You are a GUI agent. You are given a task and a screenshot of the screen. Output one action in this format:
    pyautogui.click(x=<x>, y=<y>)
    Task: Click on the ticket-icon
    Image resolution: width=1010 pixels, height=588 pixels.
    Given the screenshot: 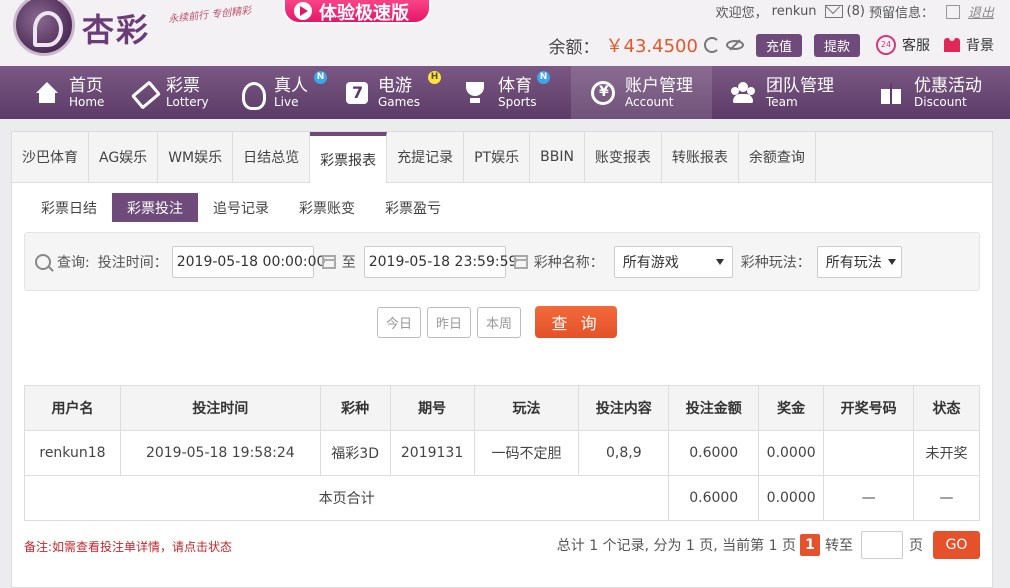 What is the action you would take?
    pyautogui.click(x=143, y=93)
    